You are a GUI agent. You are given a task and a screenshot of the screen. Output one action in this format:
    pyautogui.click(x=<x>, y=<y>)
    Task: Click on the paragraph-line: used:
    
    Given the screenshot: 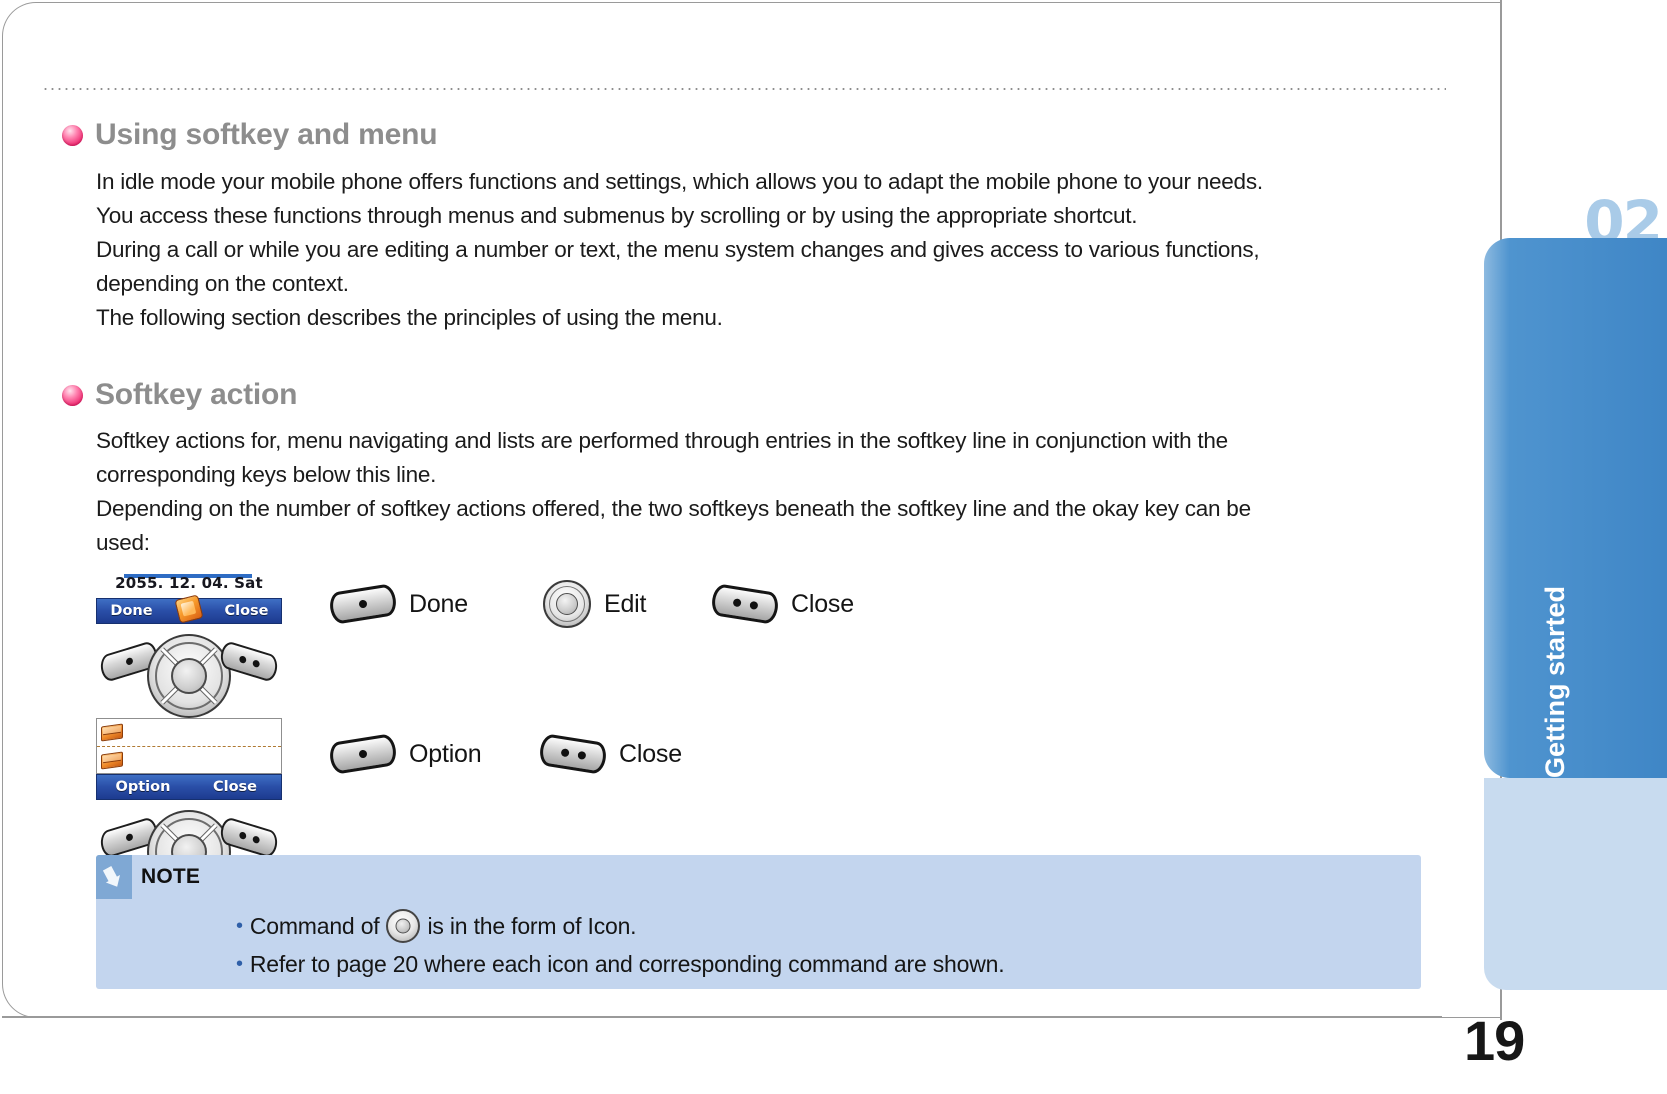 What is the action you would take?
    pyautogui.click(x=123, y=542)
    